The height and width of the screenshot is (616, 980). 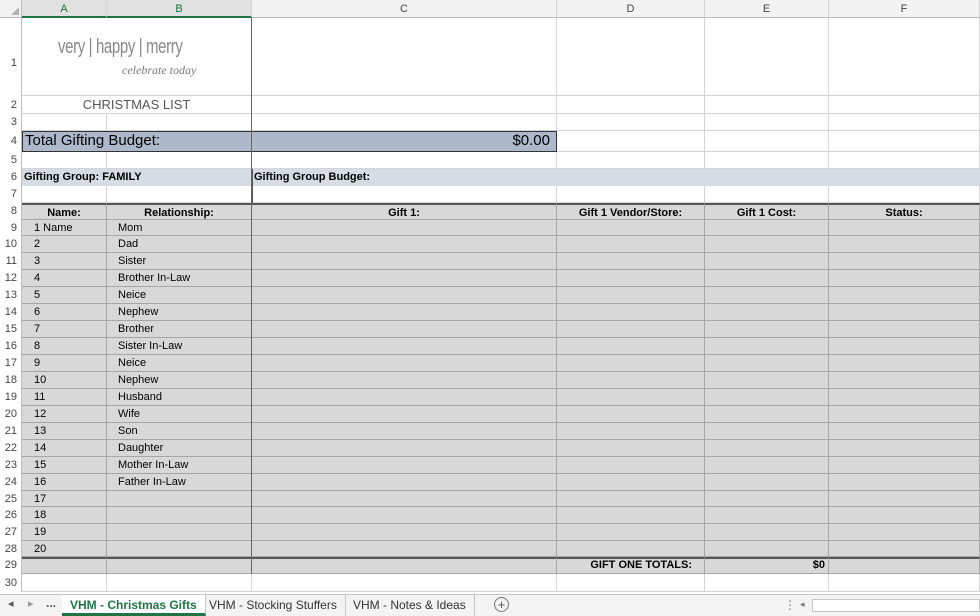 I want to click on row-header: 24, so click(x=11, y=482).